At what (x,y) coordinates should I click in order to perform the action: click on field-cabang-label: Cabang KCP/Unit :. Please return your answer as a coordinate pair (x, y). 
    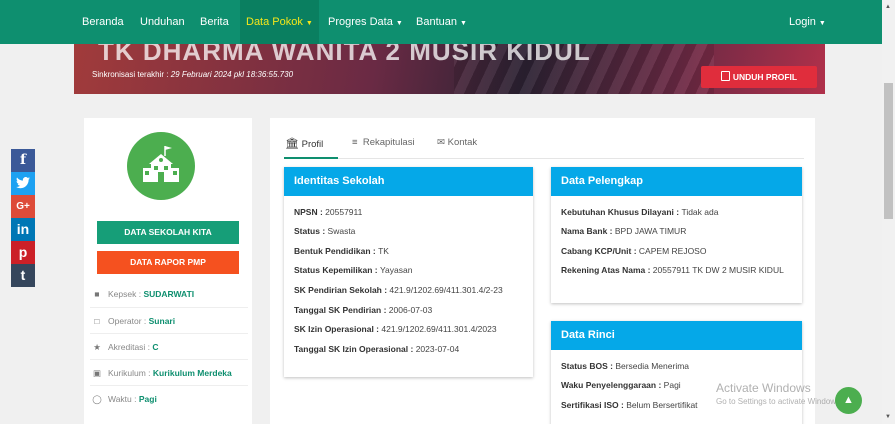
    Looking at the image, I should click on (600, 251).